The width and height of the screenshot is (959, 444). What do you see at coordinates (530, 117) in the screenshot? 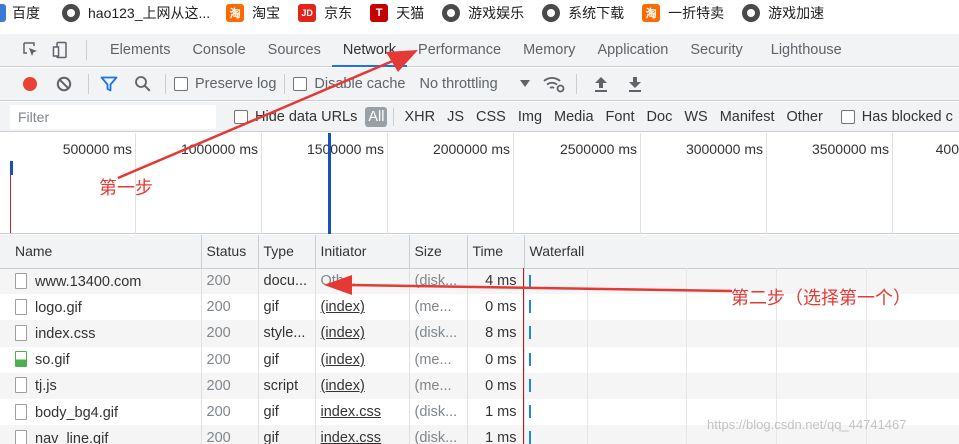
I see `filter-type-img: Img` at bounding box center [530, 117].